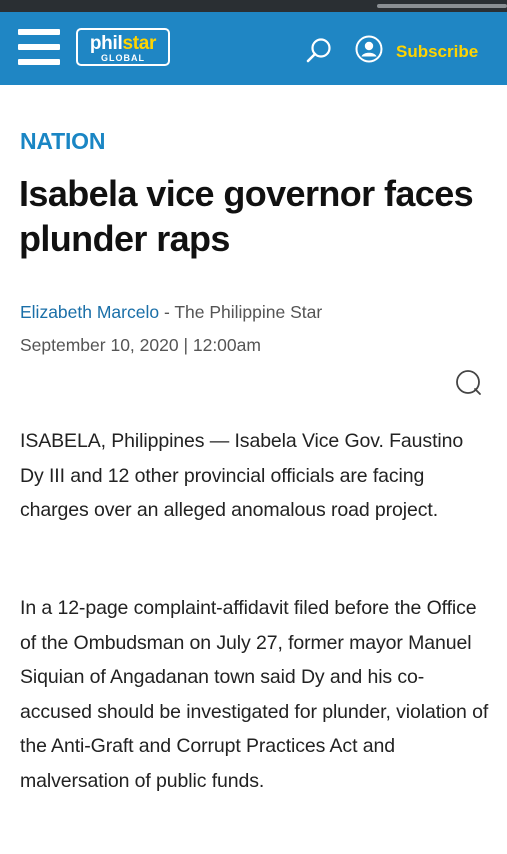  I want to click on publish-date: September 10, 2020 | 12:00am, so click(140, 345).